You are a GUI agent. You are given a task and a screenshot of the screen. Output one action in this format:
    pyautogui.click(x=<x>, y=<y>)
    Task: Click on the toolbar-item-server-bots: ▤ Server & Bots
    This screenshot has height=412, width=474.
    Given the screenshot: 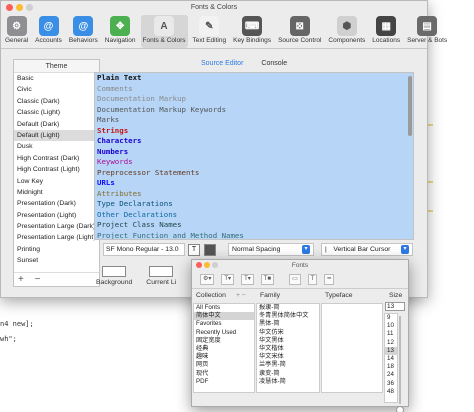 What is the action you would take?
    pyautogui.click(x=427, y=31)
    